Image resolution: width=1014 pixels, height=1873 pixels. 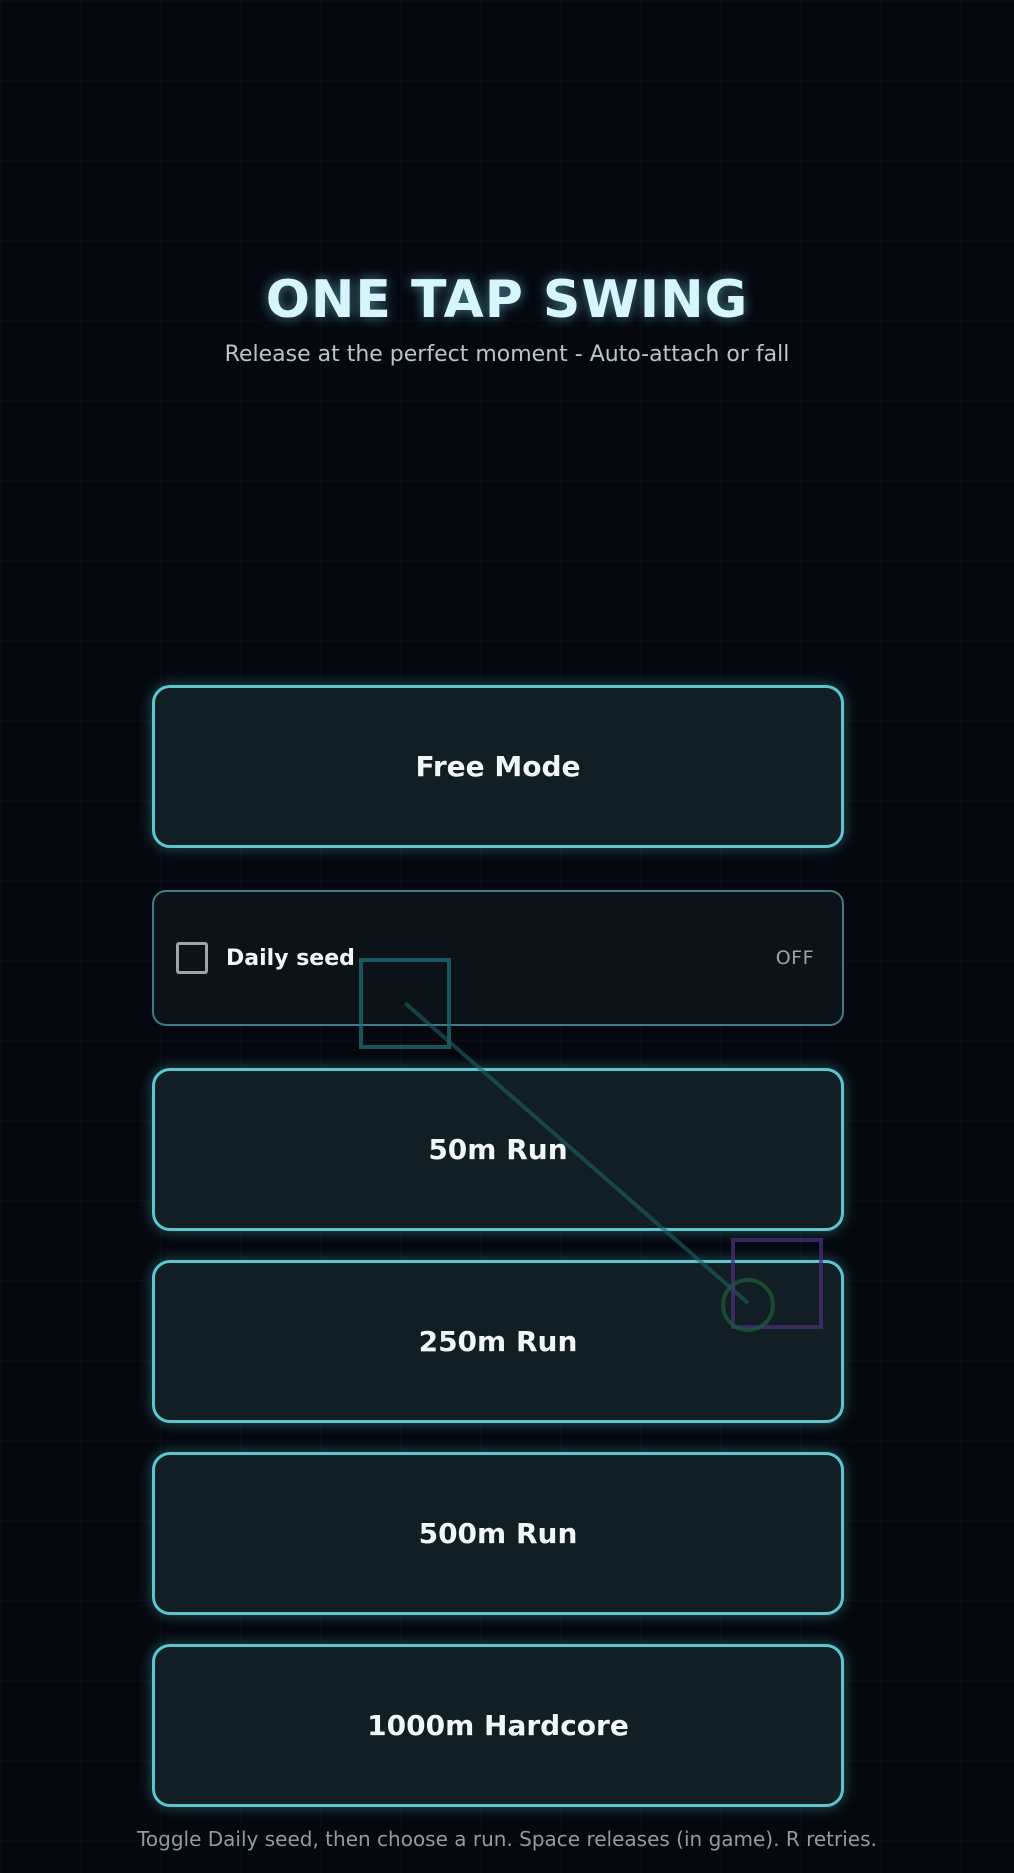 What do you see at coordinates (794, 958) in the screenshot?
I see `daily-seed-state: OFF` at bounding box center [794, 958].